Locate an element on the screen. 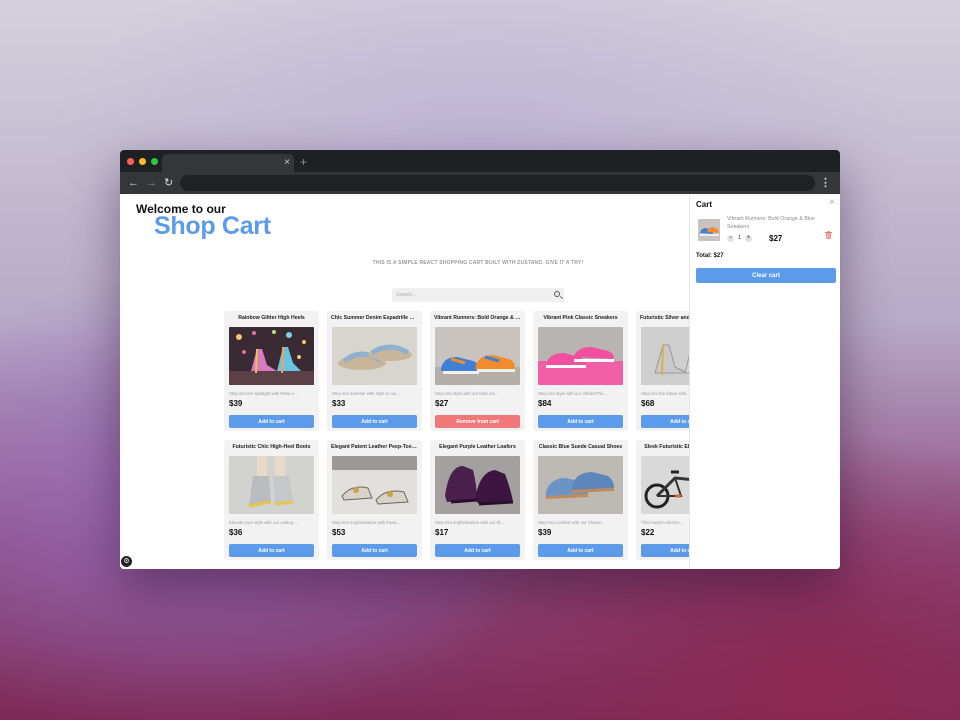 The width and height of the screenshot is (960, 720). search-bar is located at coordinates (478, 295).